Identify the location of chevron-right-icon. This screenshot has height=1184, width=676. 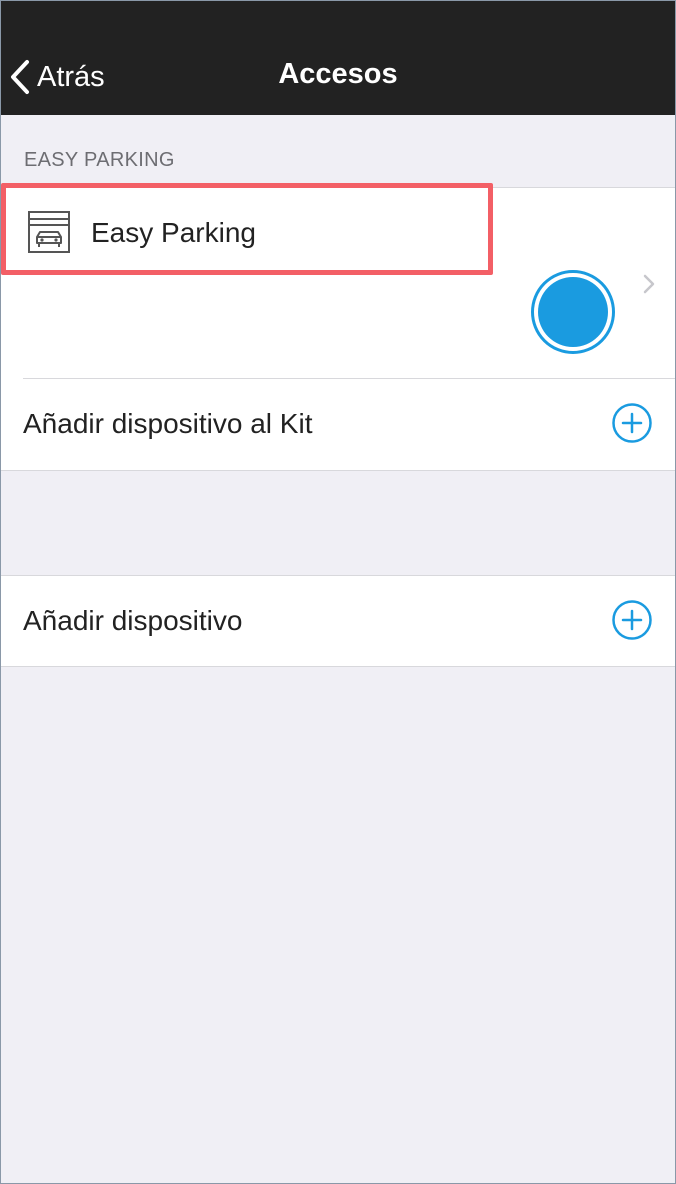
(649, 284).